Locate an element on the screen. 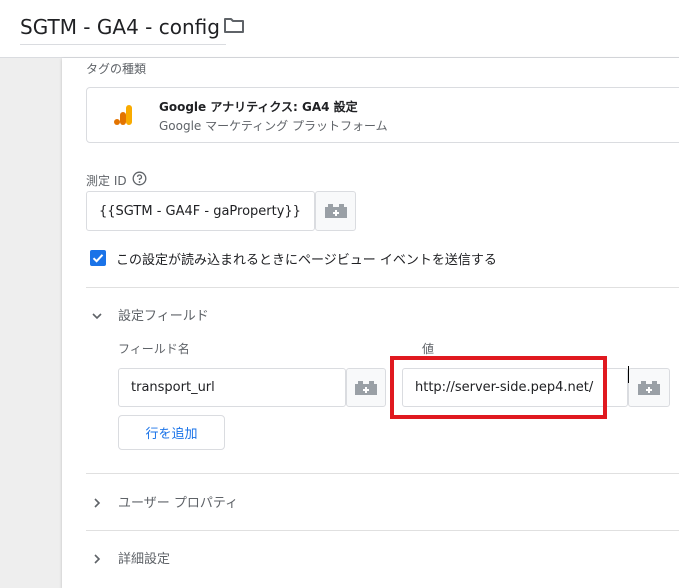 The image size is (679, 588). chevron-down-icon is located at coordinates (97, 313).